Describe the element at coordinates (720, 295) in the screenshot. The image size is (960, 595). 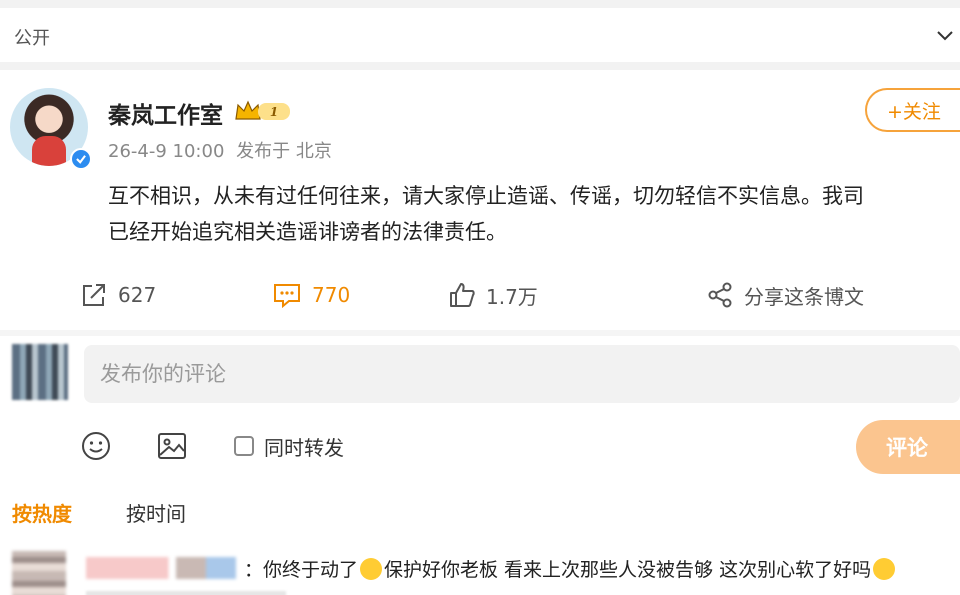
I see `share-icon` at that location.